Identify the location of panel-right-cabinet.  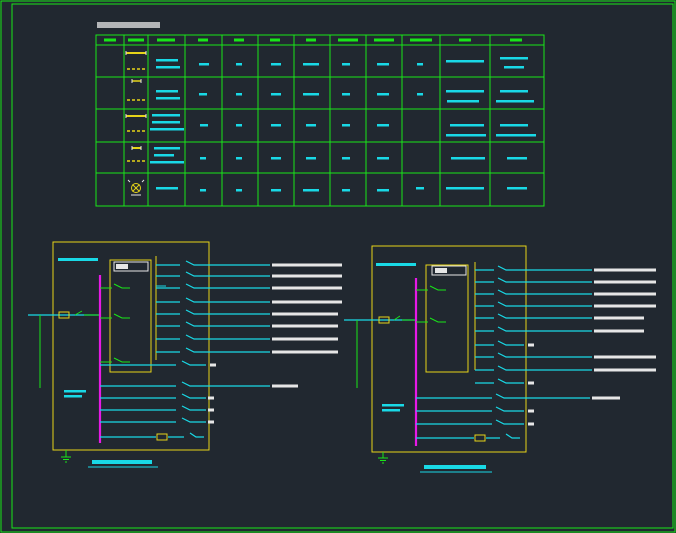
(449, 349).